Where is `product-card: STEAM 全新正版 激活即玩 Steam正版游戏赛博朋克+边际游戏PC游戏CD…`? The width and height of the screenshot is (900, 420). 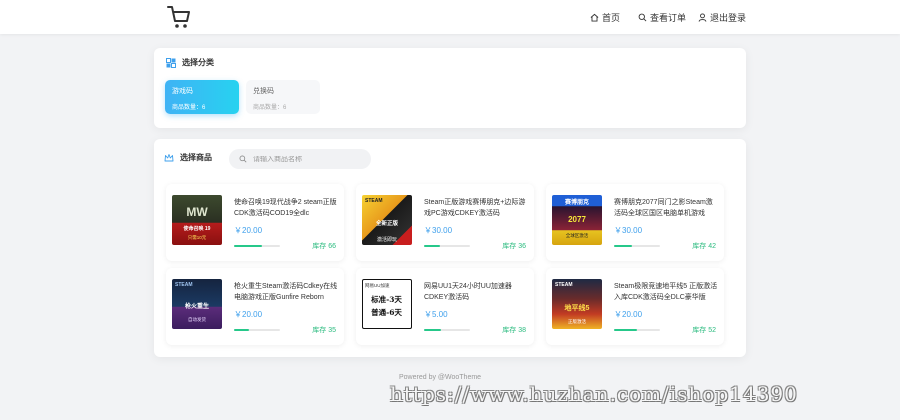
product-card: STEAM 全新正版 激活即玩 Steam正版游戏赛博朋克+边际游戏PC游戏CD… is located at coordinates (445, 222).